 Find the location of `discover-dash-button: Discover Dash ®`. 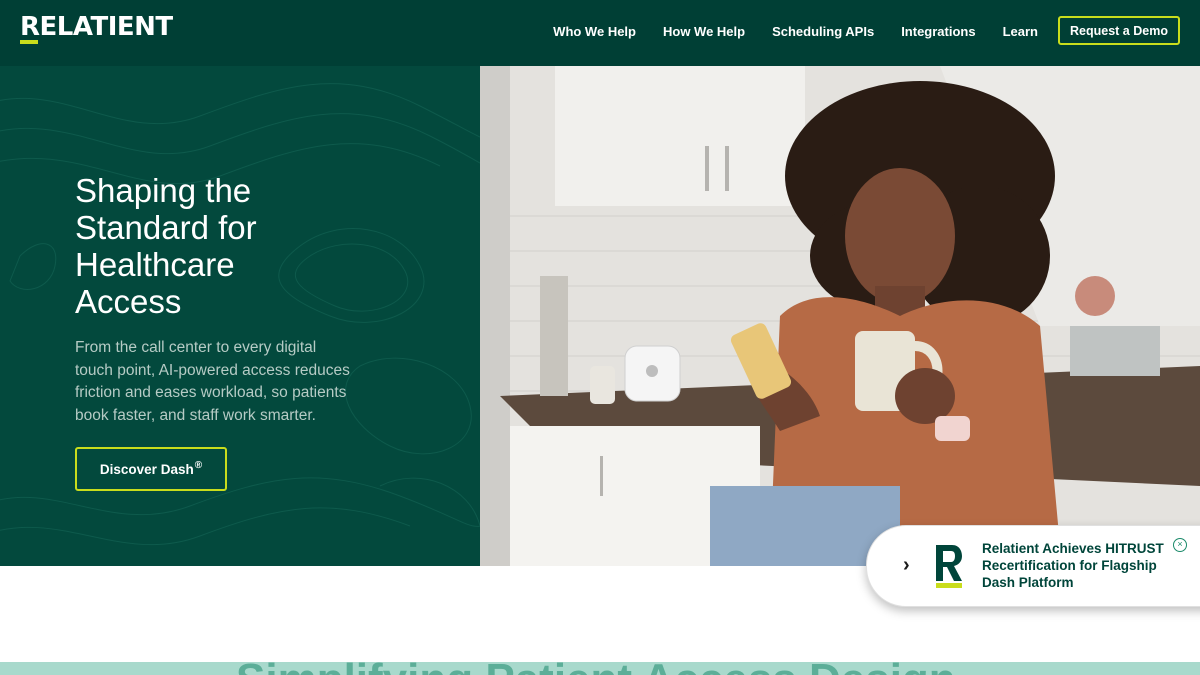

discover-dash-button: Discover Dash ® is located at coordinates (151, 469).